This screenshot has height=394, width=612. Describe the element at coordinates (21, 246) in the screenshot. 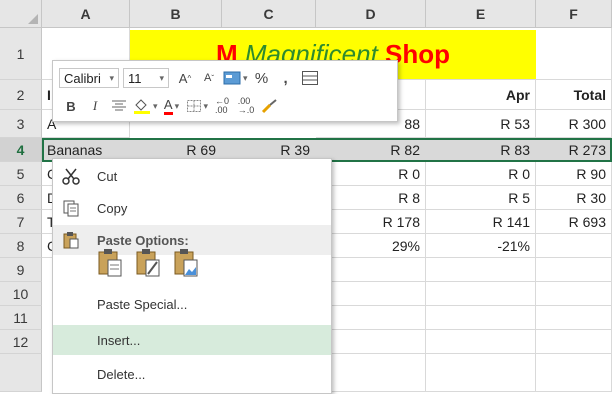

I see `row-header-8: 8` at that location.